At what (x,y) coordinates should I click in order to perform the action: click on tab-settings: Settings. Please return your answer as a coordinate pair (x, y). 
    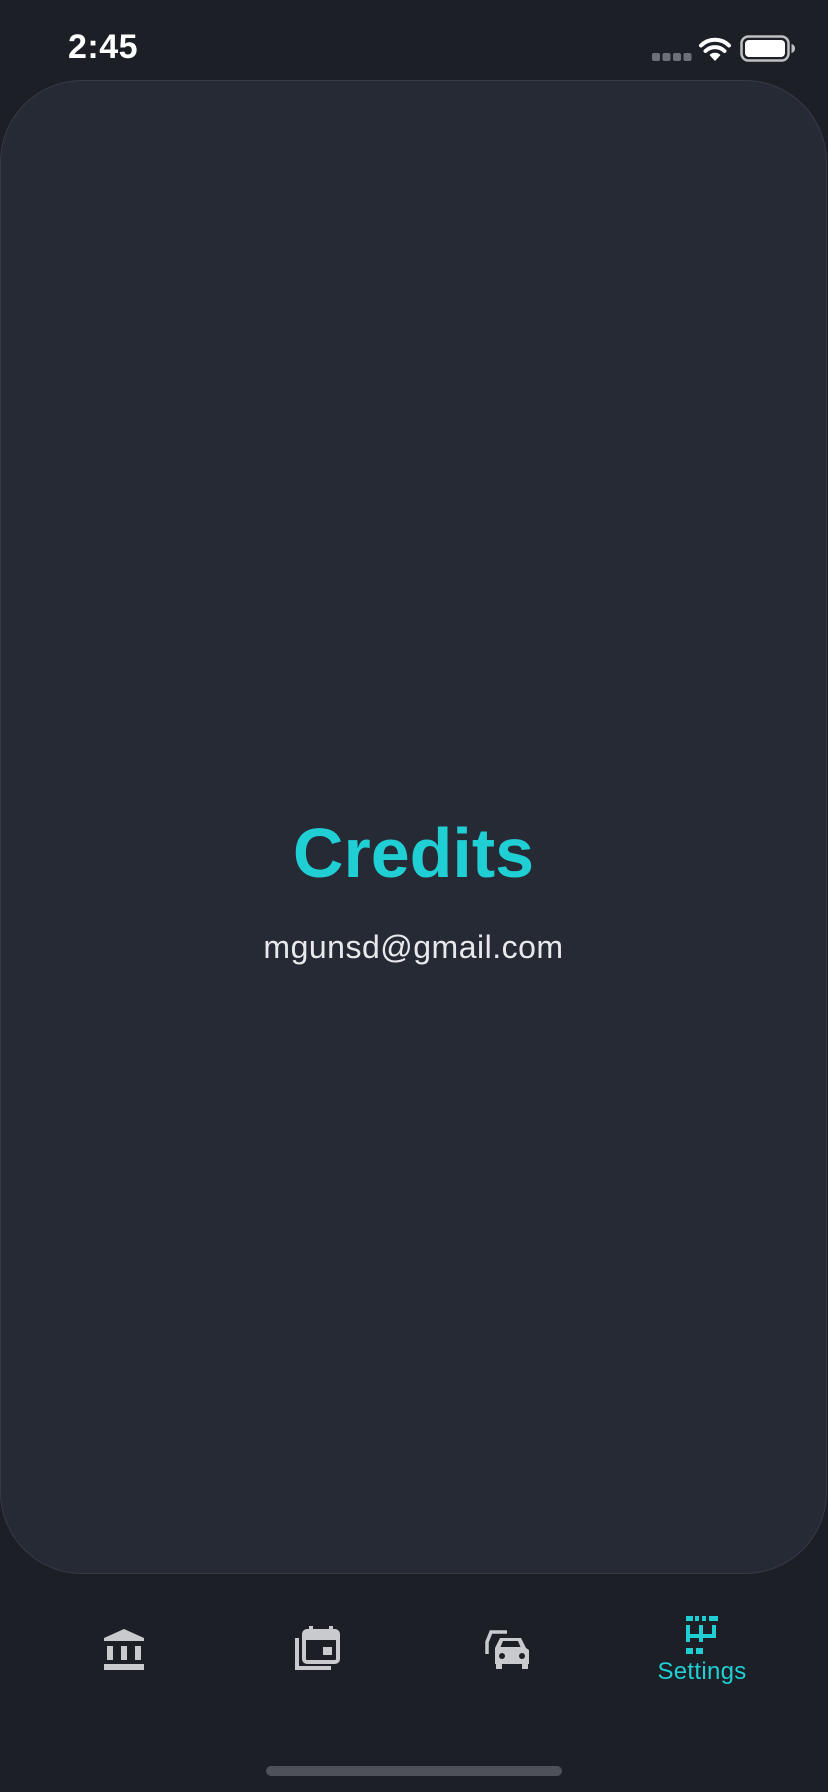
    Looking at the image, I should click on (702, 1659).